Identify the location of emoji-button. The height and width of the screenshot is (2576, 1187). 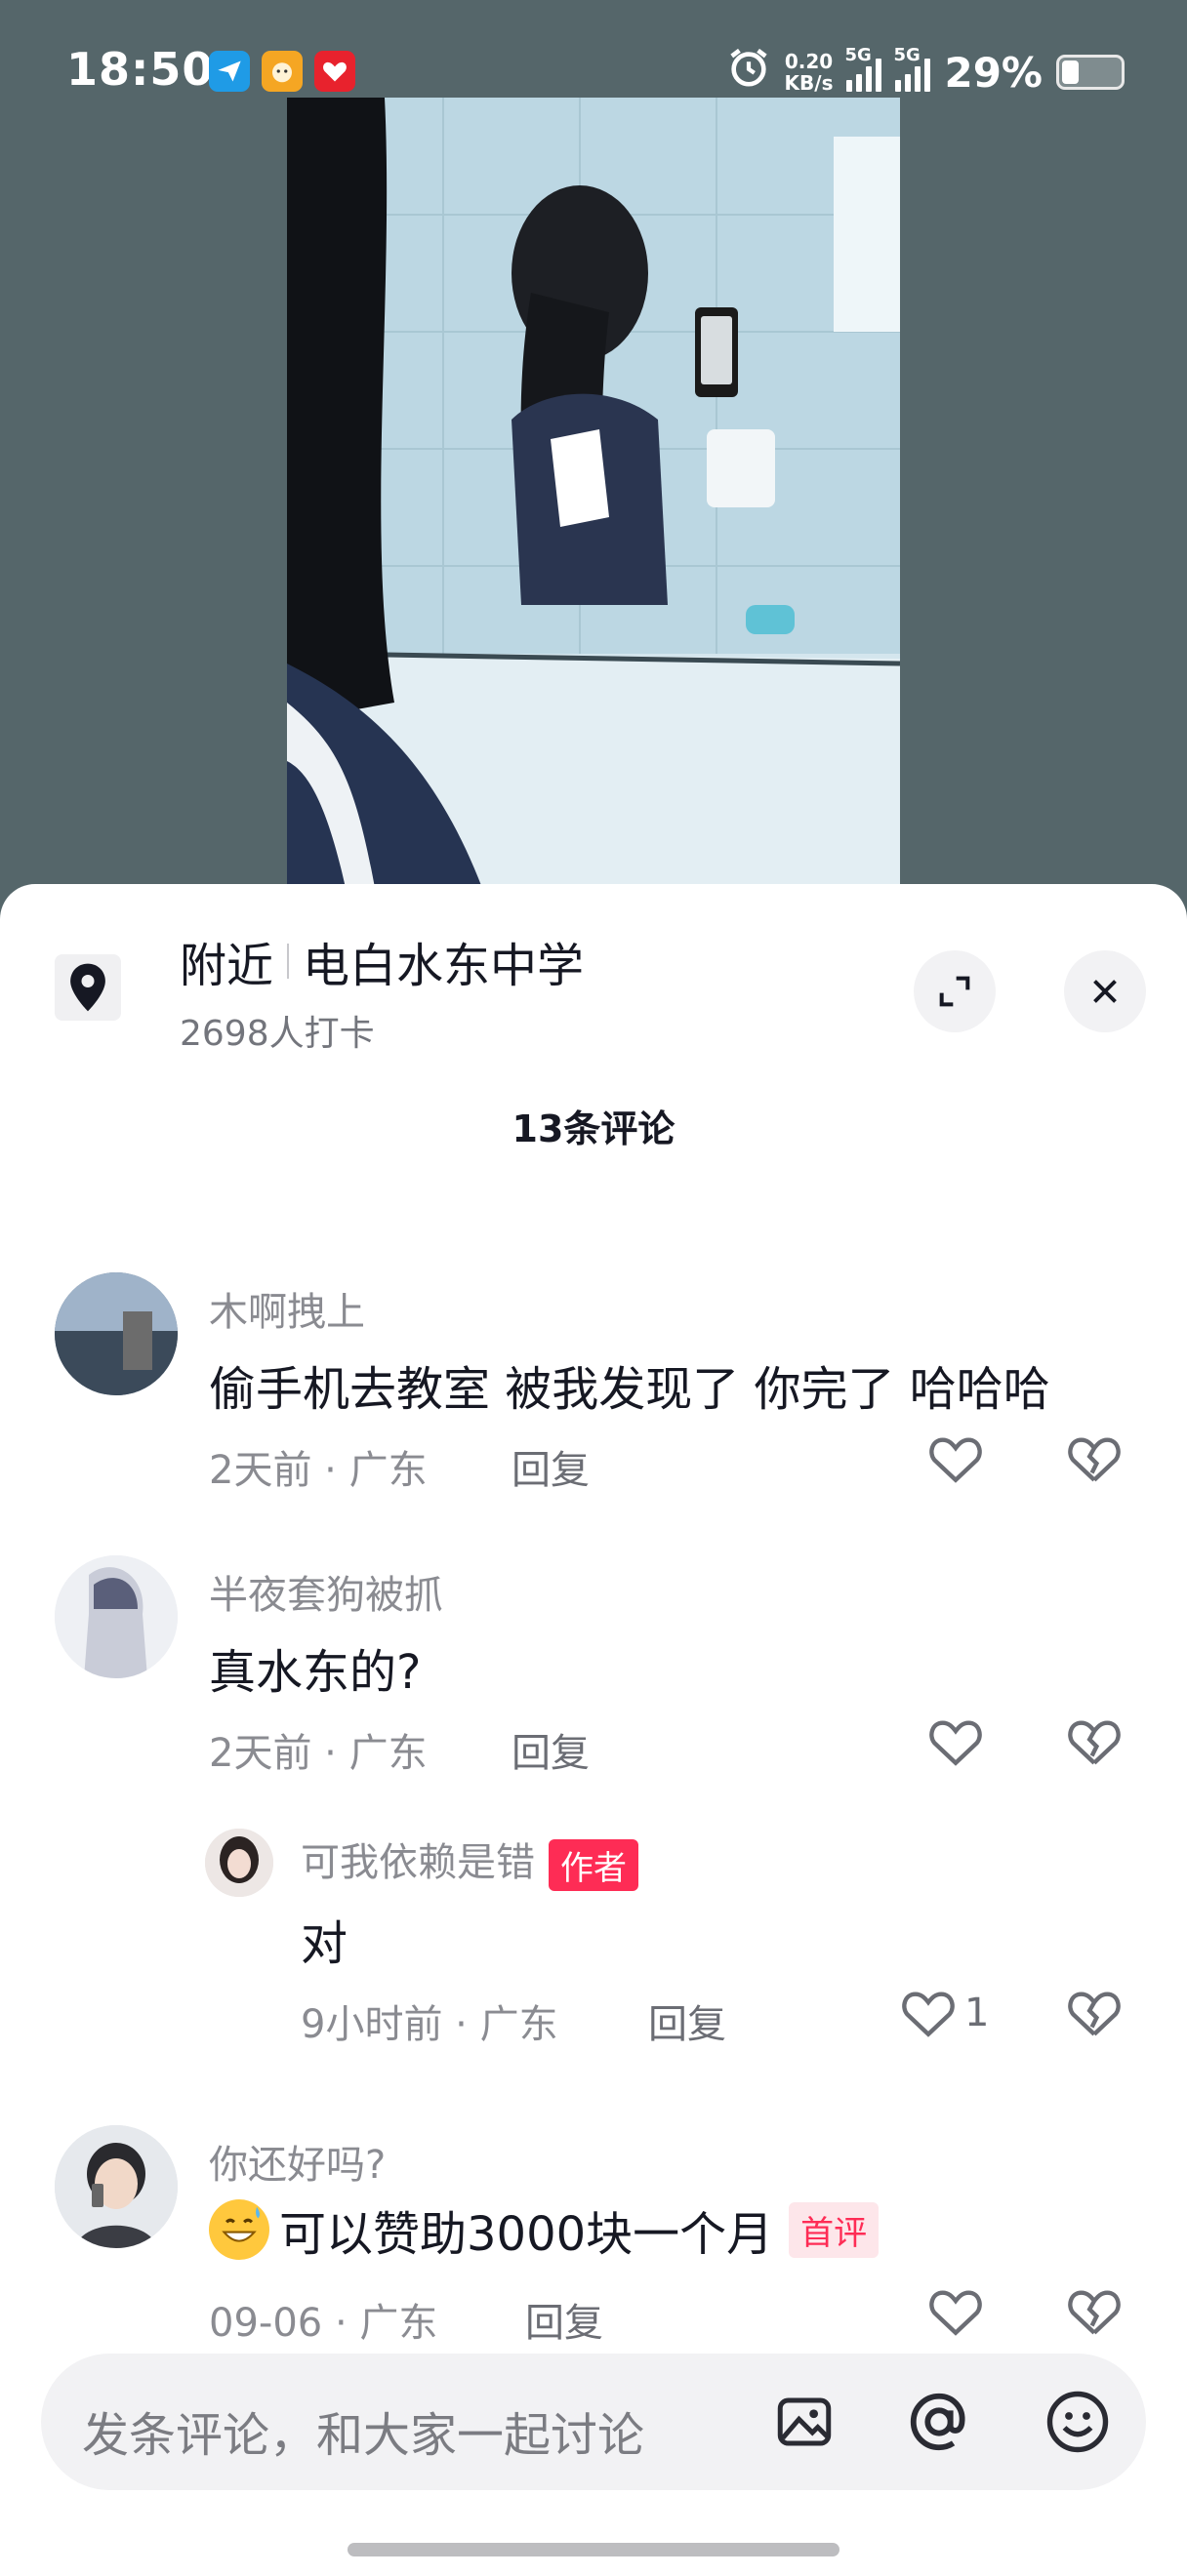
(1078, 2422).